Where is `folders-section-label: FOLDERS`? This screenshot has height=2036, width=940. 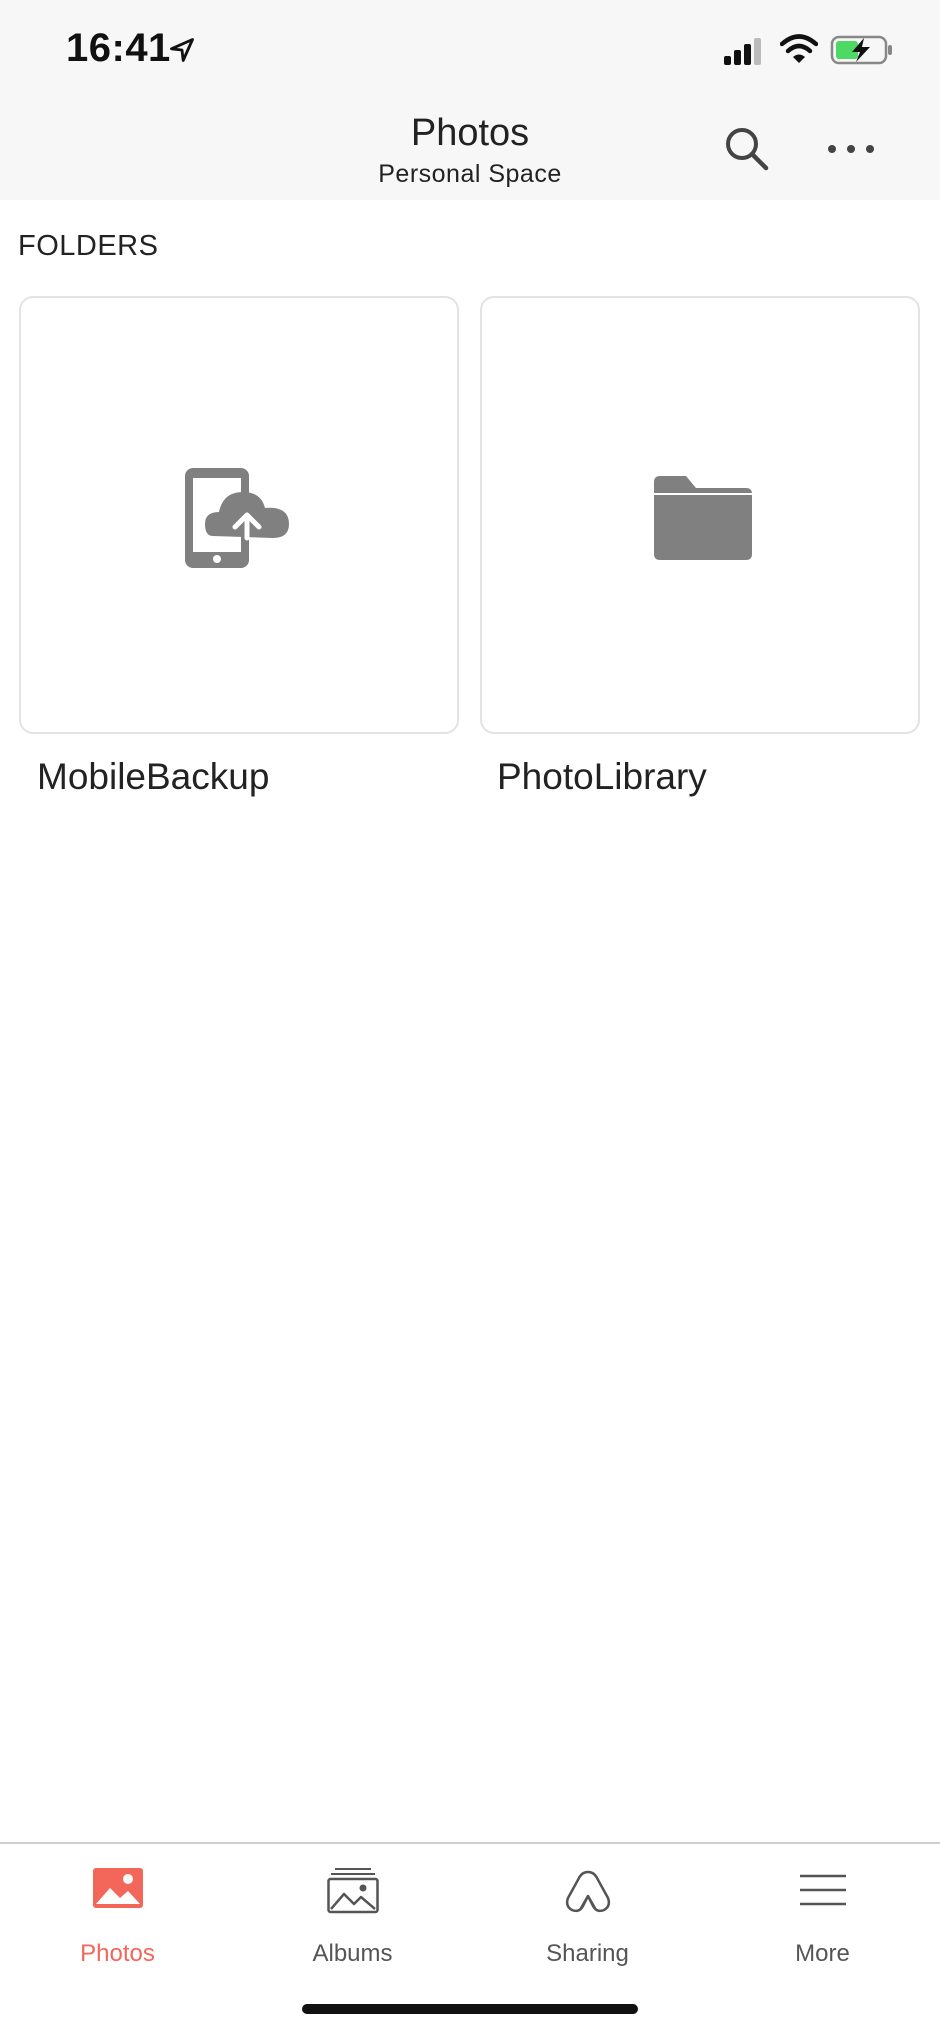
folders-section-label: FOLDERS is located at coordinates (88, 246).